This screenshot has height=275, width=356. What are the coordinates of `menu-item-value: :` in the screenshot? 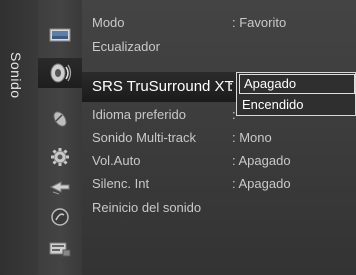 It's located at (231, 86).